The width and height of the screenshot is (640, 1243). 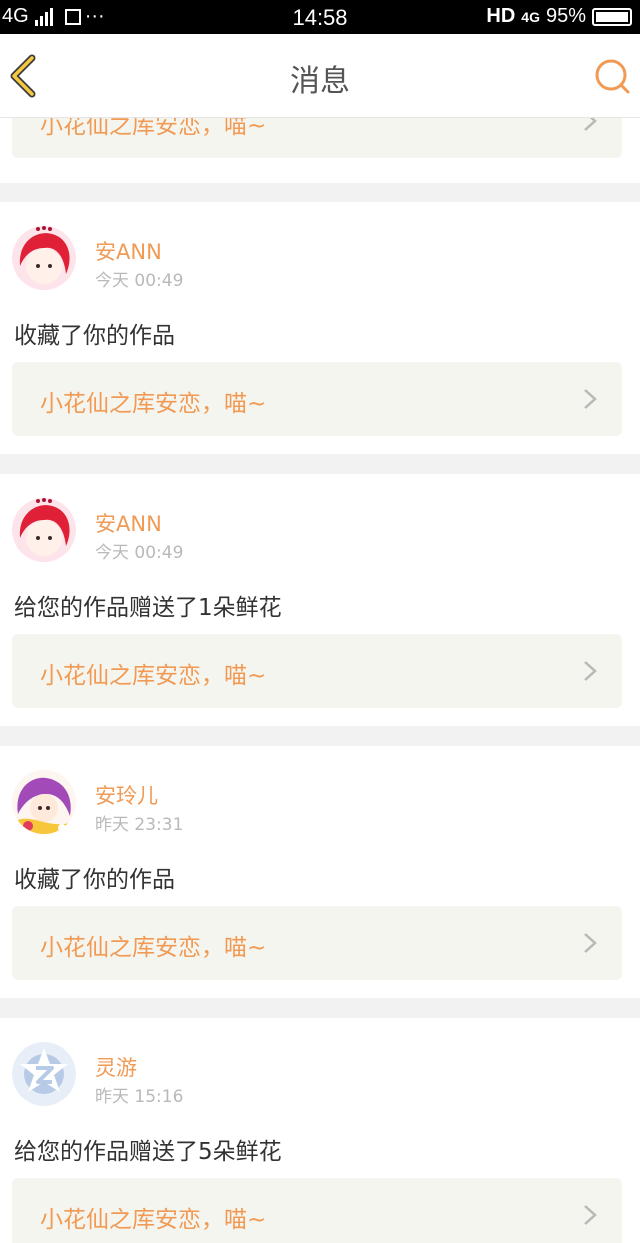 I want to click on battery-icon, so click(x=612, y=16).